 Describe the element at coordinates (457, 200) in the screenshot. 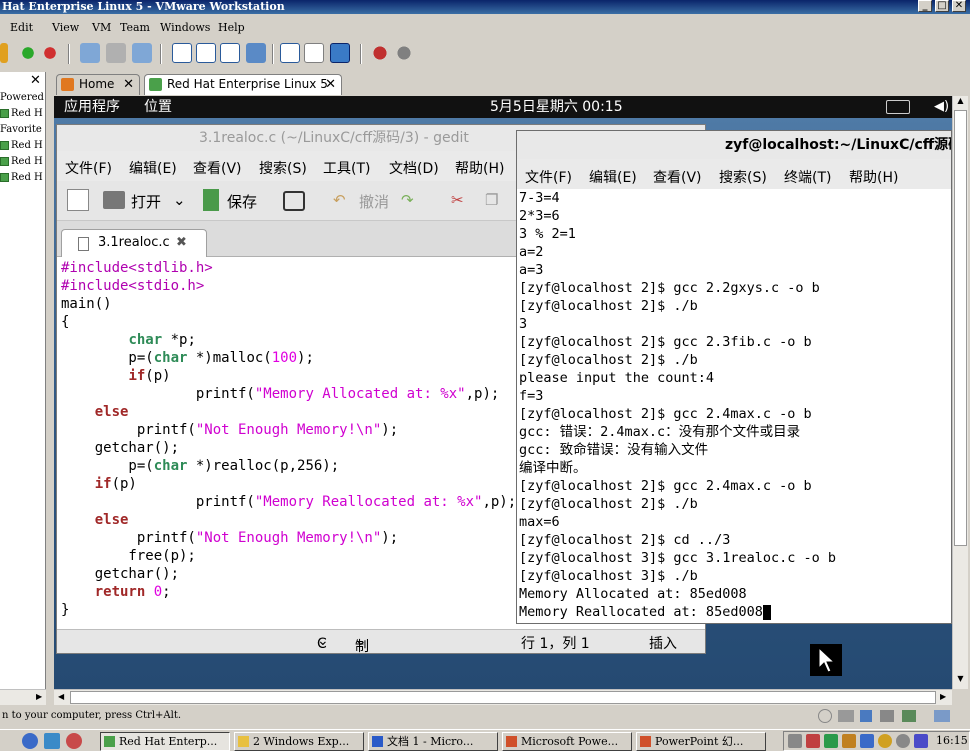

I see `cut-icon: ✂` at that location.